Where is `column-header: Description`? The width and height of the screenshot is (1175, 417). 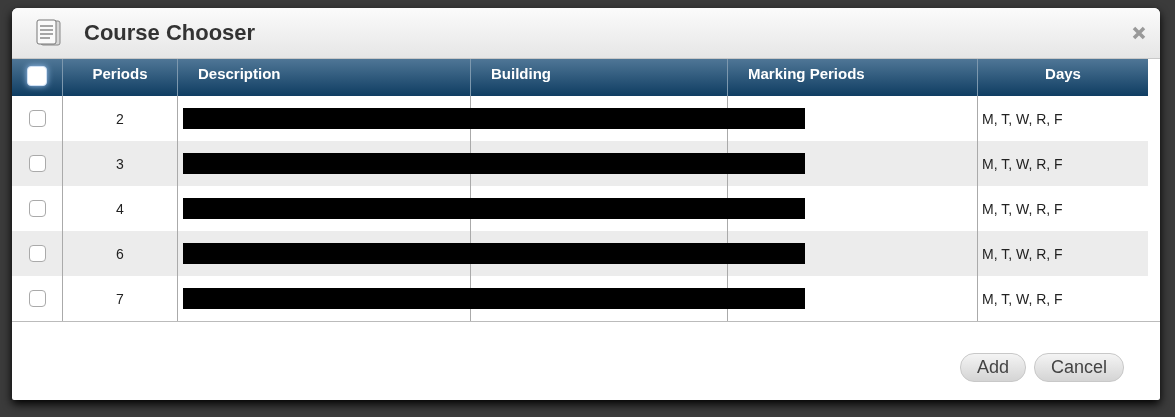
column-header: Description is located at coordinates (239, 73).